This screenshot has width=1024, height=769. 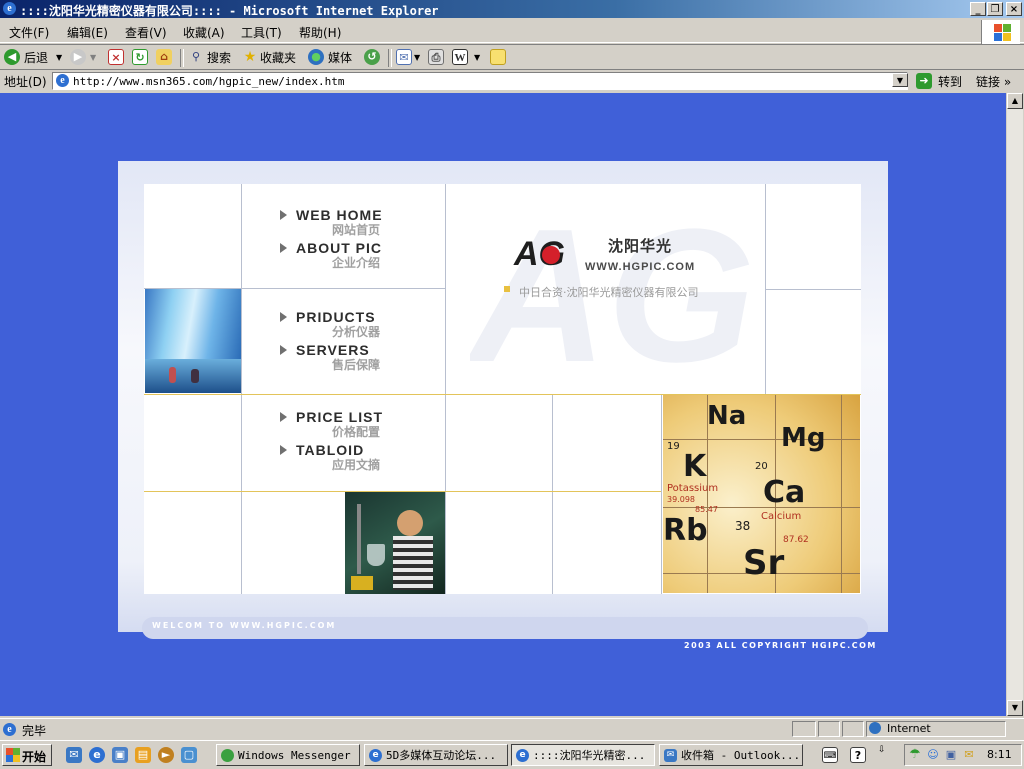 What do you see at coordinates (999, 754) in the screenshot?
I see `clock: 8:11` at bounding box center [999, 754].